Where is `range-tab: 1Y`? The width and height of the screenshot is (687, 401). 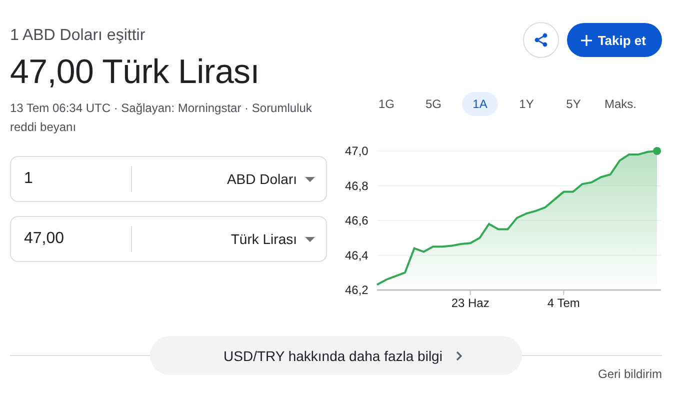
range-tab: 1Y is located at coordinates (526, 104).